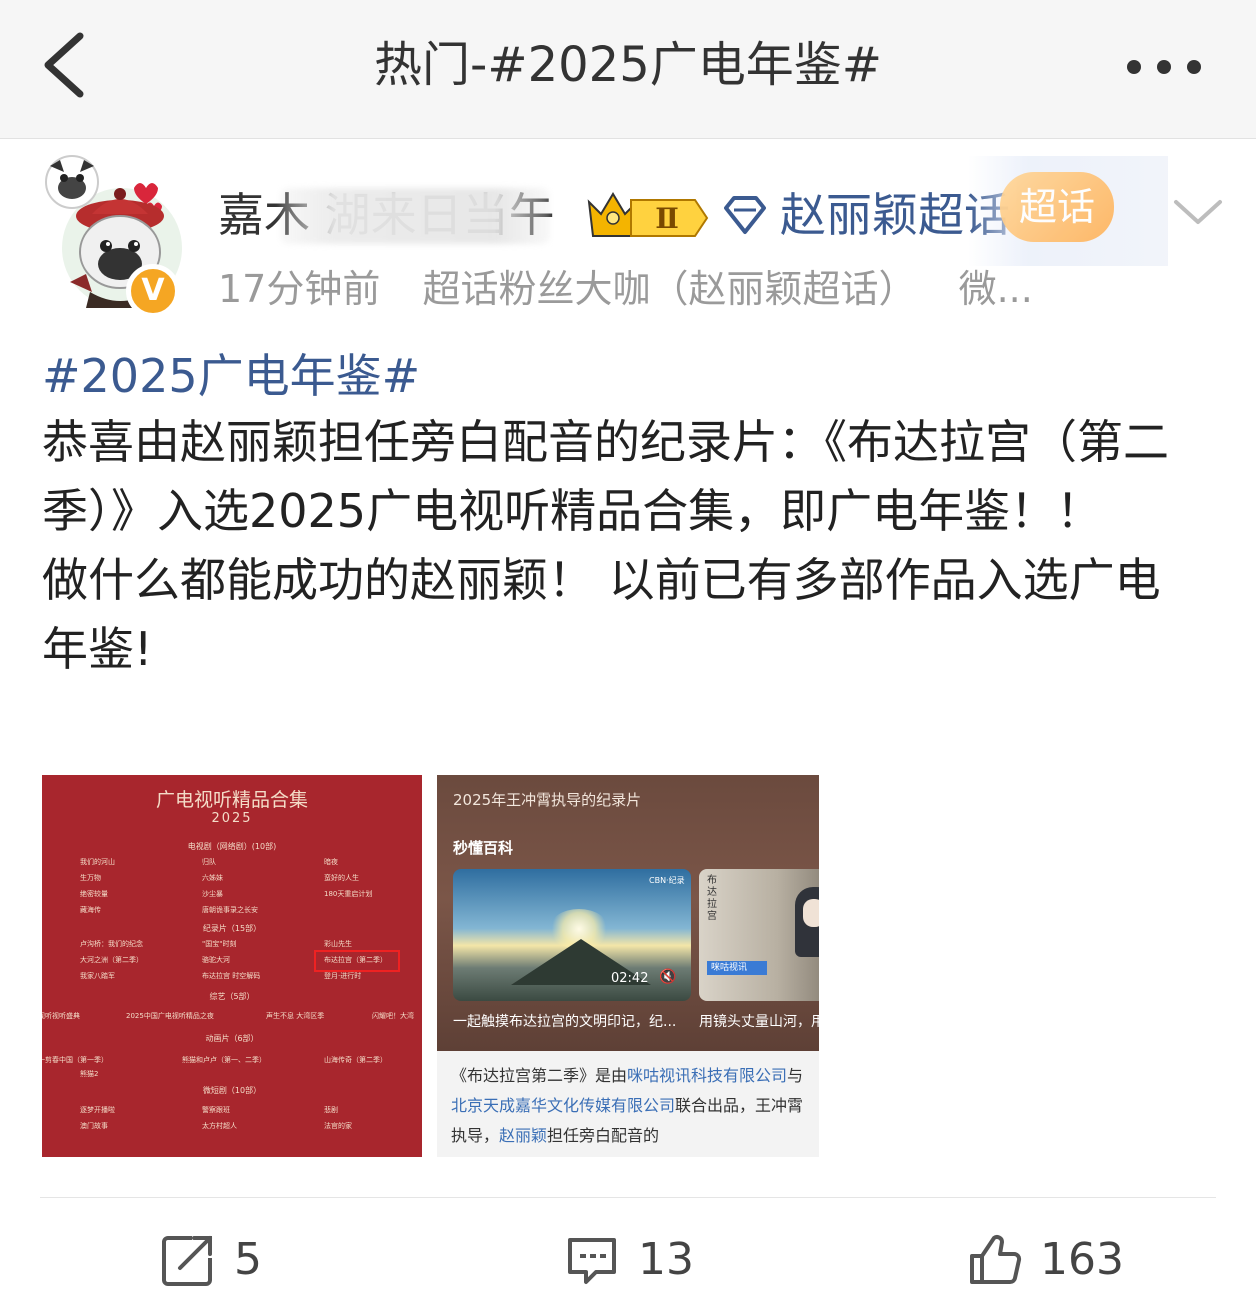 The height and width of the screenshot is (1299, 1256). I want to click on poster-item: 骆驼大河, so click(216, 960).